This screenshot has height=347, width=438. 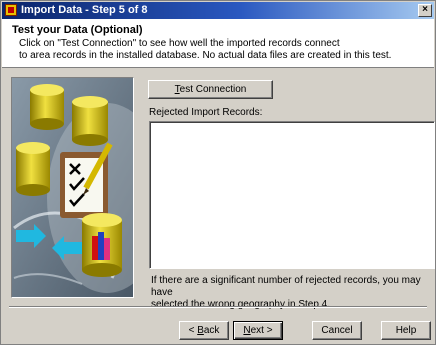 I want to click on back-button: < Back, so click(x=204, y=330).